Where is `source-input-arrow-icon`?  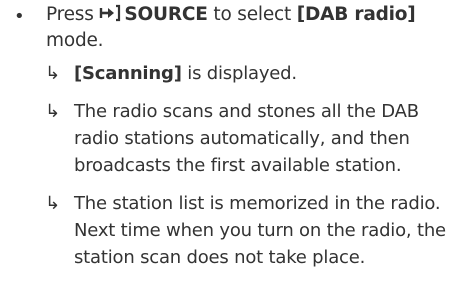
source-input-arrow-icon is located at coordinates (110, 13).